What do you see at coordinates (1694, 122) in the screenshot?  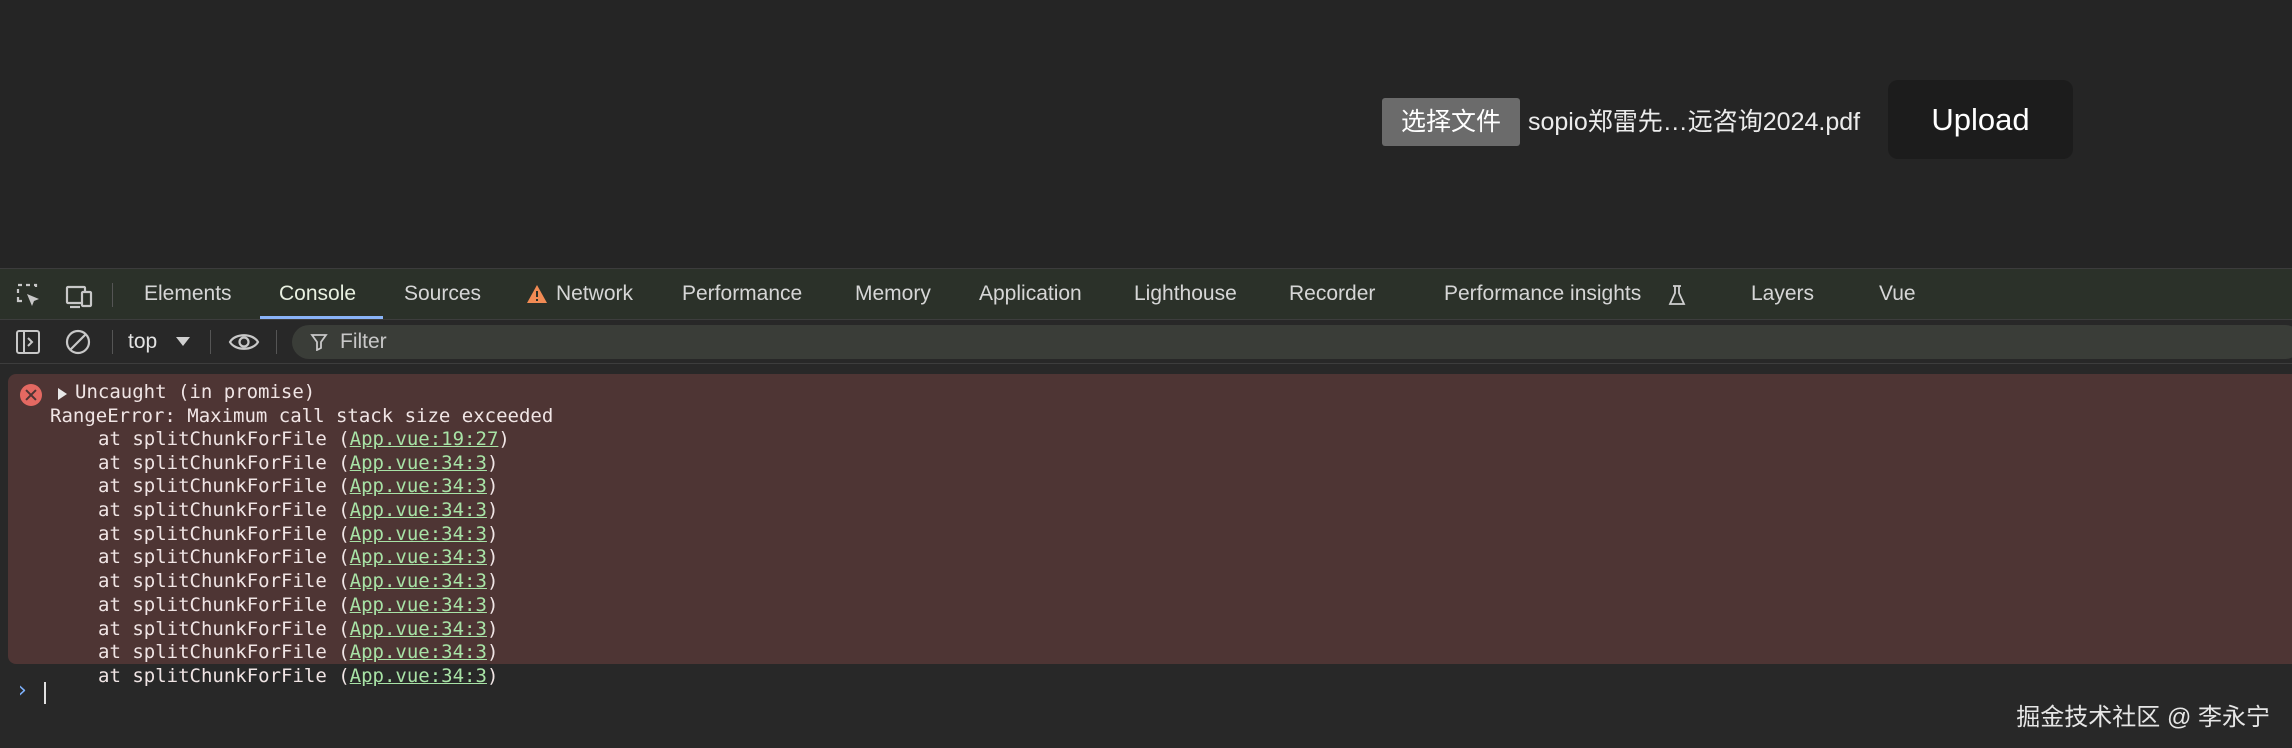 I see `selected-file-name: sopio郑雷先…远咨询2024.pdf` at bounding box center [1694, 122].